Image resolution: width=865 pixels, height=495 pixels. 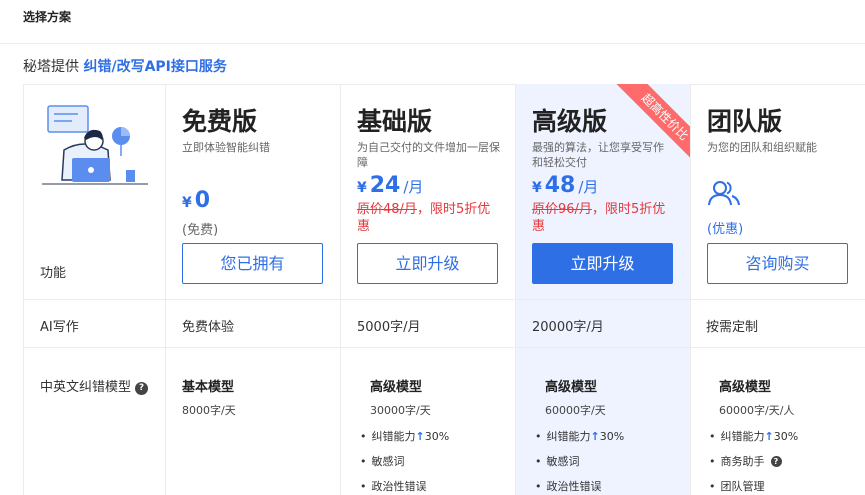 What do you see at coordinates (650, 127) in the screenshot?
I see `ribbon-label: 超高性价比` at bounding box center [650, 127].